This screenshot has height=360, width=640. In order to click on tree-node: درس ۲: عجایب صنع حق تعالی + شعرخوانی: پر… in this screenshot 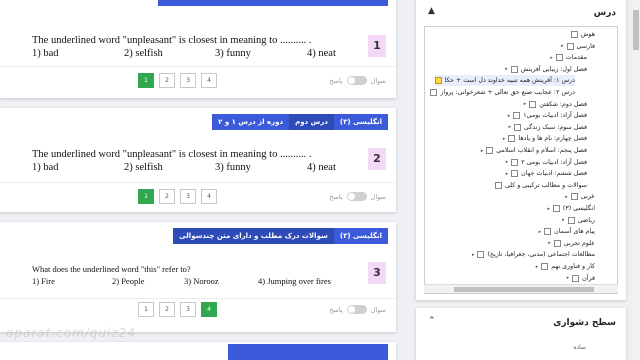, I will do `click(502, 92)`.